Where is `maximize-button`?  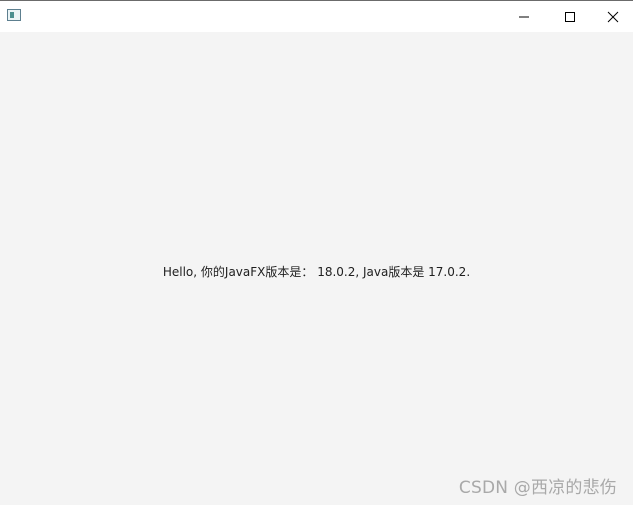 maximize-button is located at coordinates (570, 16).